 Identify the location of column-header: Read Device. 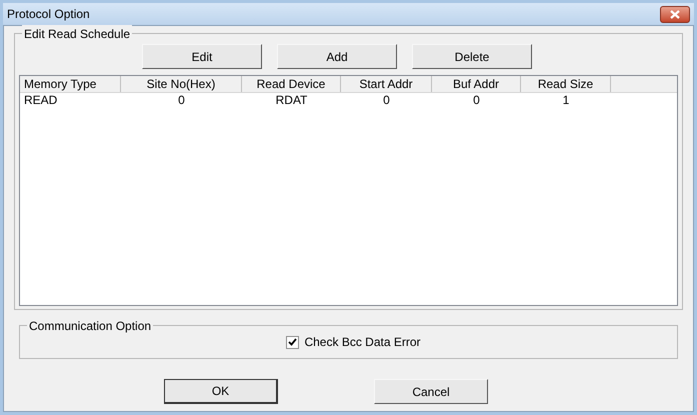
(291, 84).